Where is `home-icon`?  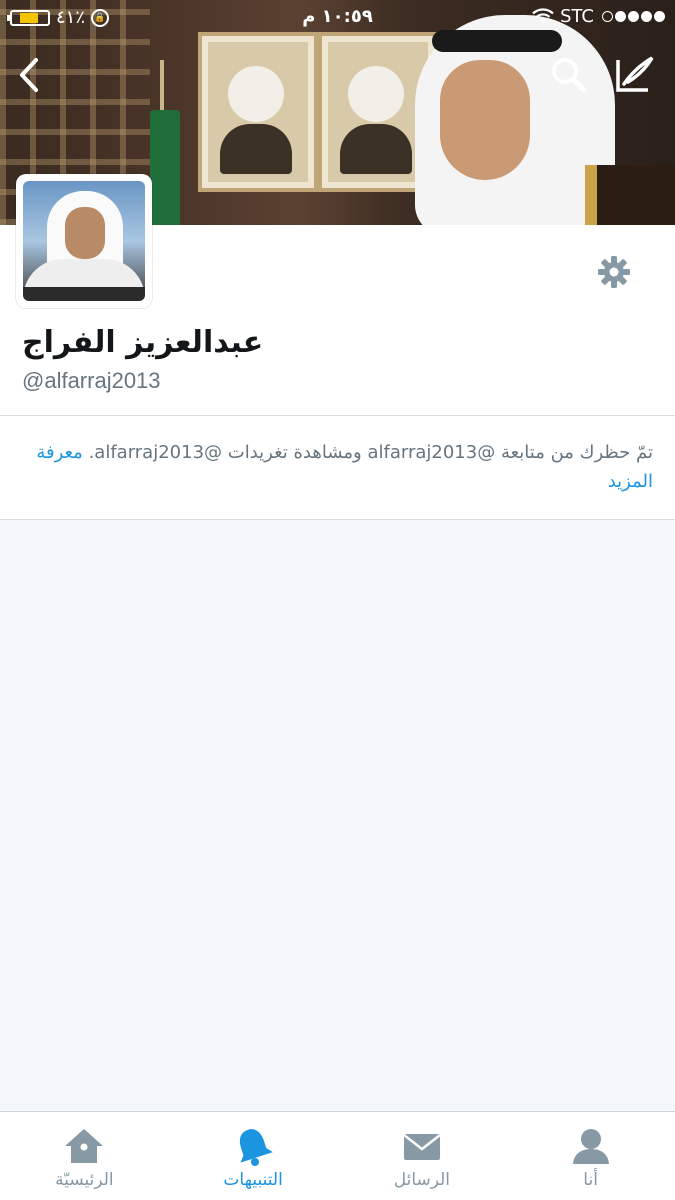
home-icon is located at coordinates (84, 1146).